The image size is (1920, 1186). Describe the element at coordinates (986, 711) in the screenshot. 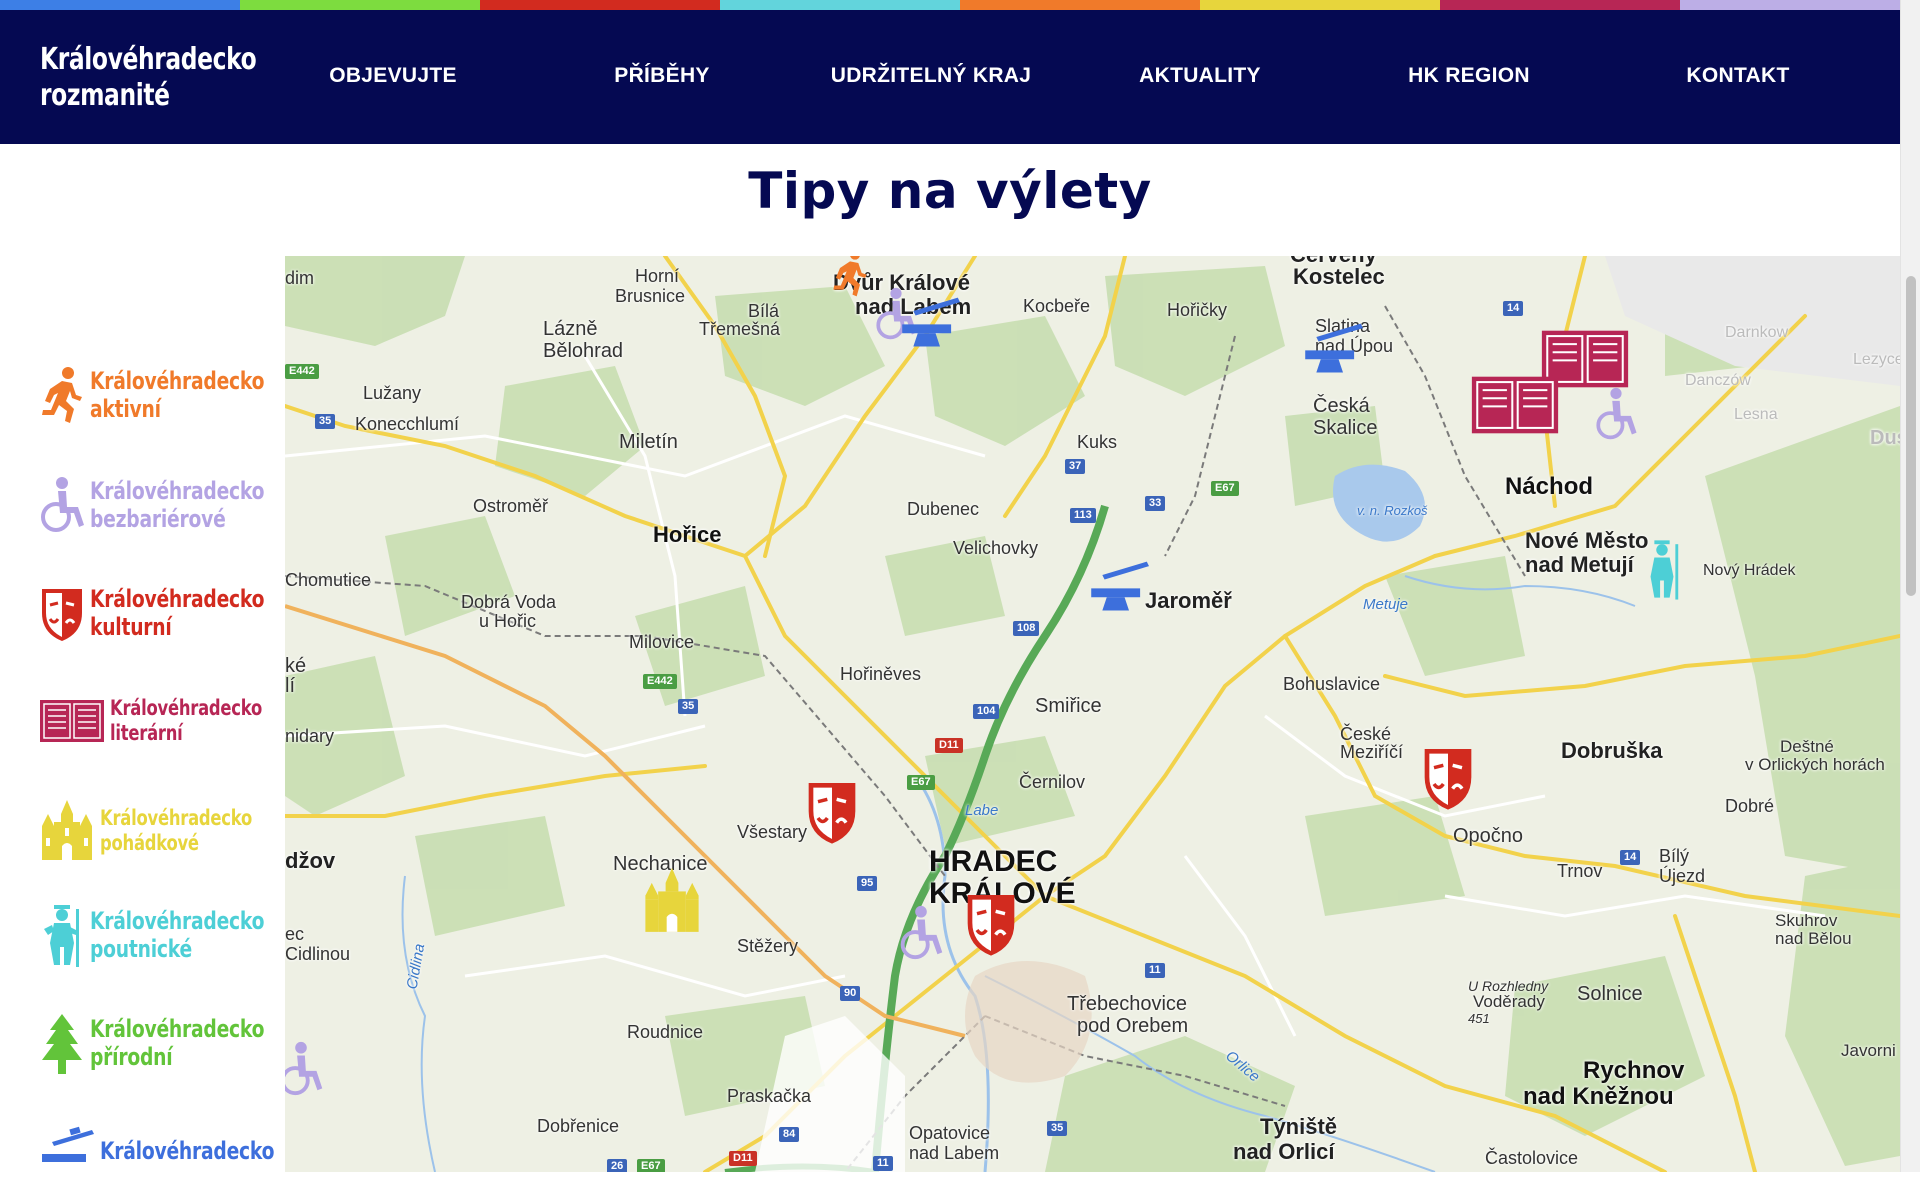

I see `road-label: 104` at that location.